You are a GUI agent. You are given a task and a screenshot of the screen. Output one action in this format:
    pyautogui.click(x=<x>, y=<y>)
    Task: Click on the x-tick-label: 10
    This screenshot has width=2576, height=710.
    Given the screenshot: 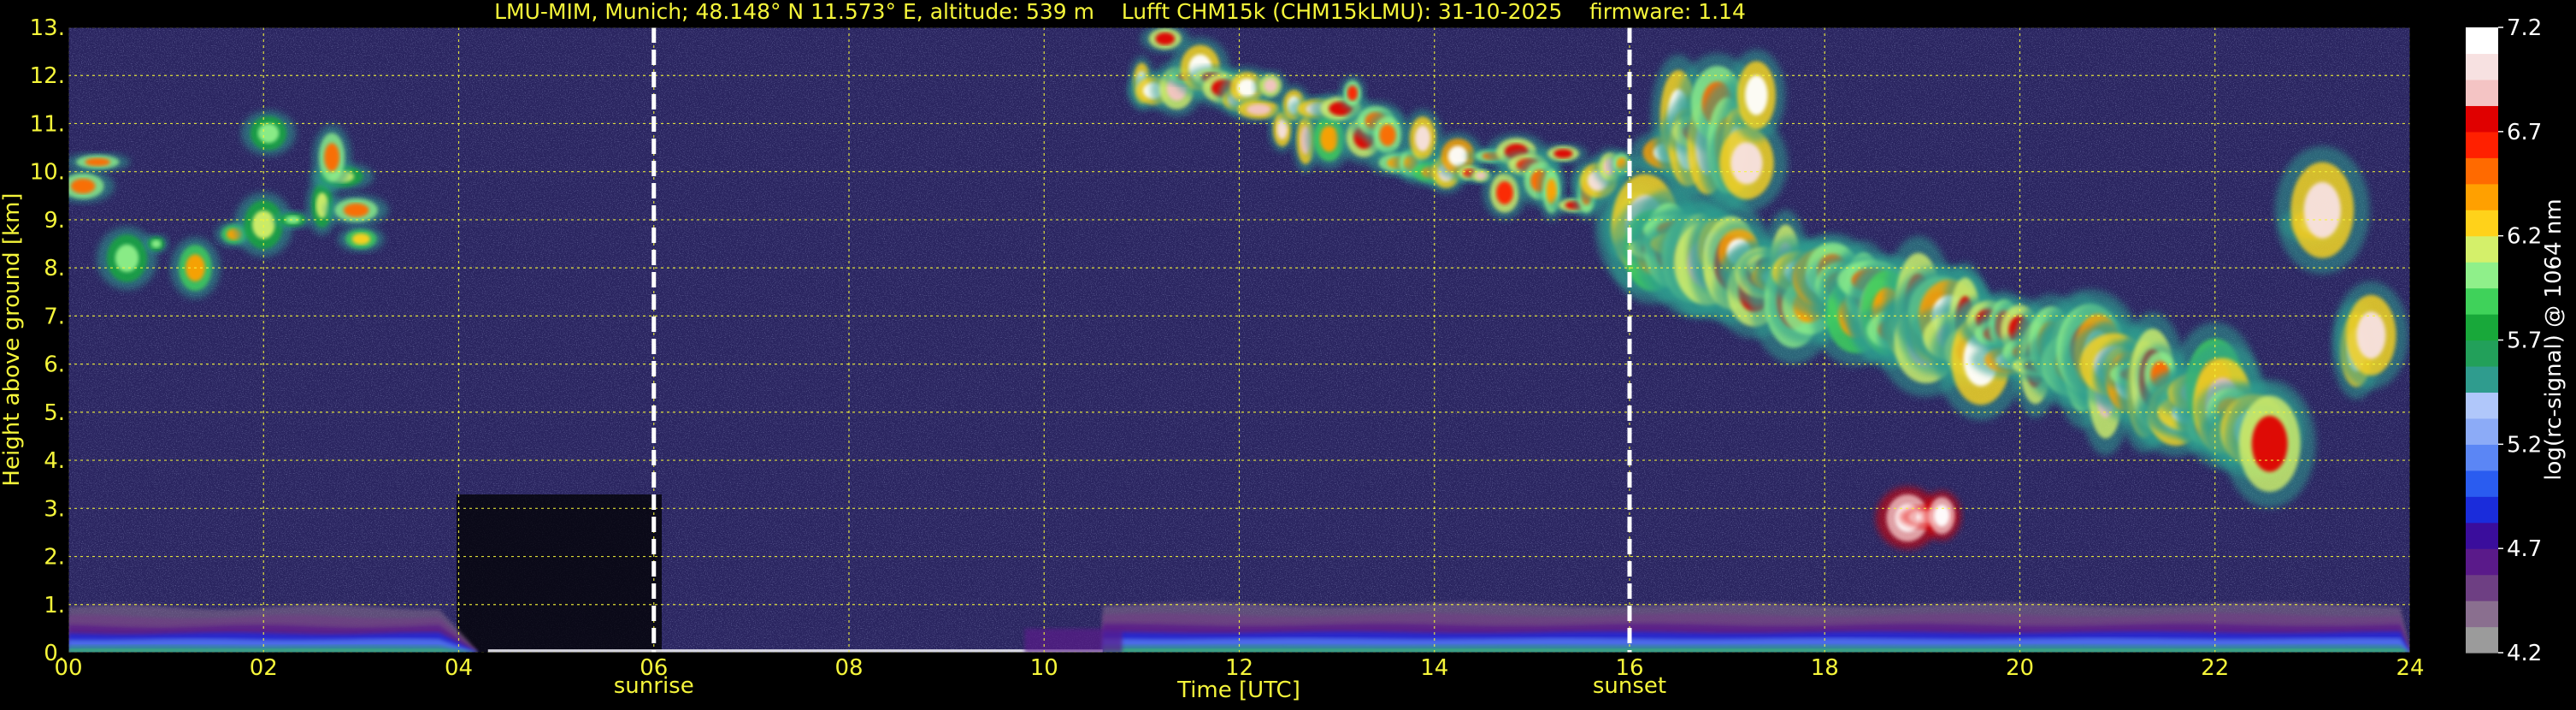 What is the action you would take?
    pyautogui.click(x=1044, y=668)
    